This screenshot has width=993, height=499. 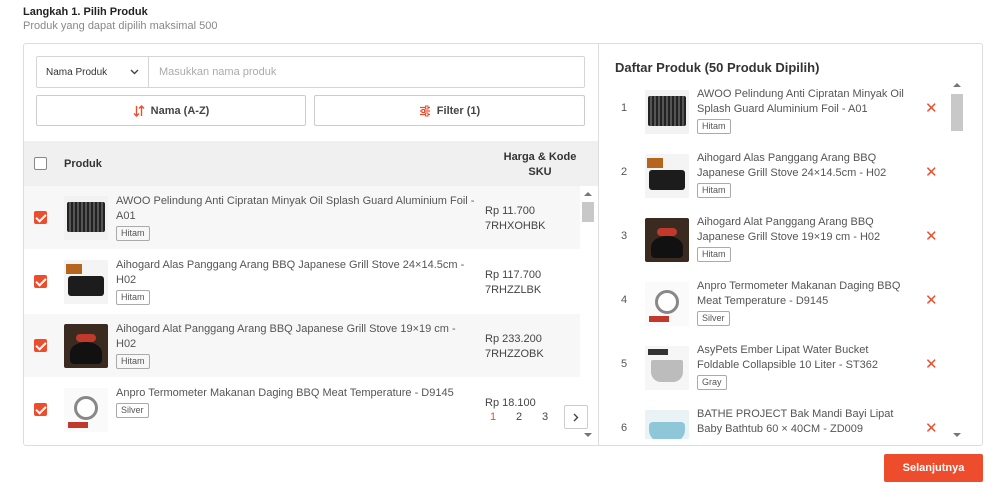 I want to click on item-number: 5, so click(x=624, y=364).